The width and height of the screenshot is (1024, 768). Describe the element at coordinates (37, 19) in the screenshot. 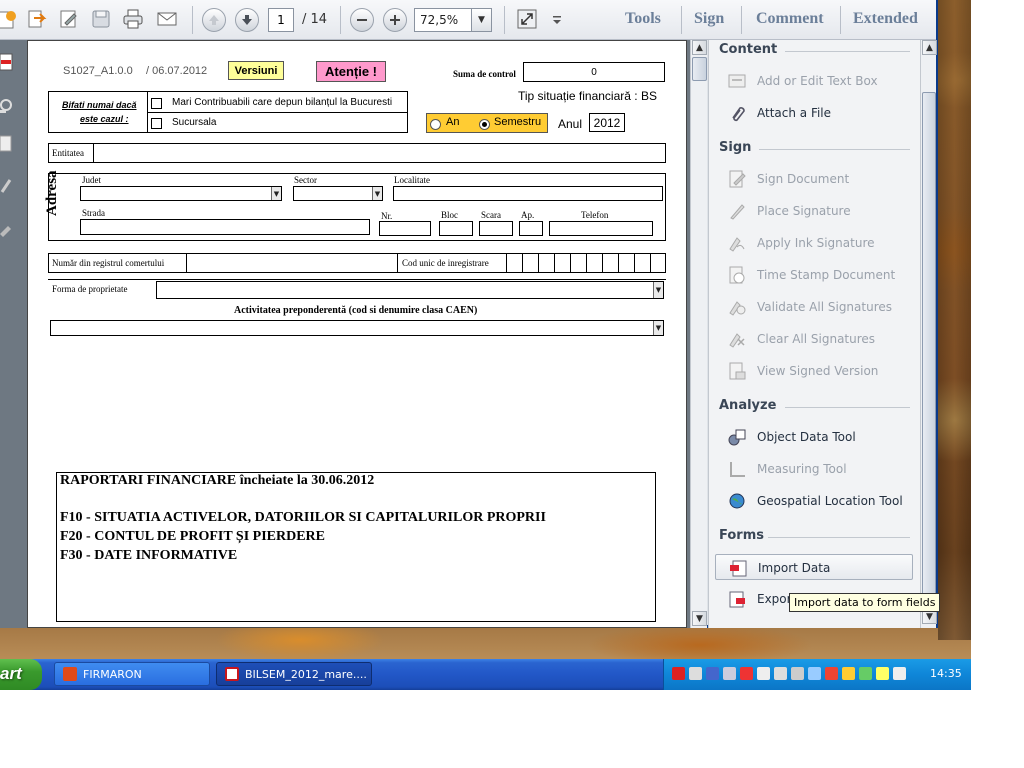

I see `open-file-icon` at that location.